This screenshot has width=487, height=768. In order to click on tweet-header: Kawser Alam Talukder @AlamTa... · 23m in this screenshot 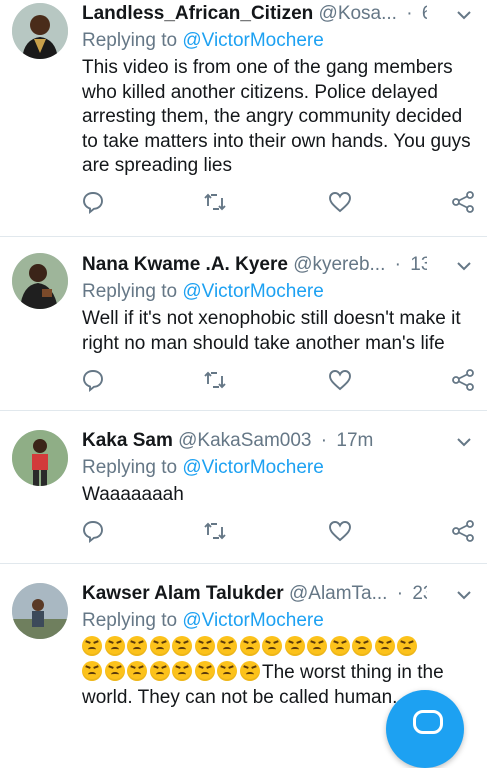, I will do `click(254, 594)`.